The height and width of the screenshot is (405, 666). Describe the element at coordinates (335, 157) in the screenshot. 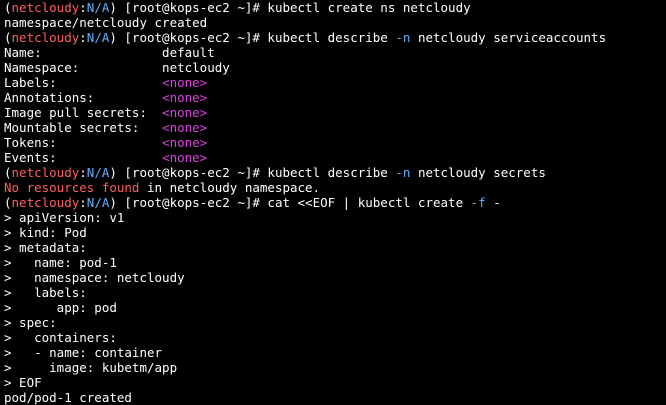

I see `terminal-output-line: Events: <none>` at that location.